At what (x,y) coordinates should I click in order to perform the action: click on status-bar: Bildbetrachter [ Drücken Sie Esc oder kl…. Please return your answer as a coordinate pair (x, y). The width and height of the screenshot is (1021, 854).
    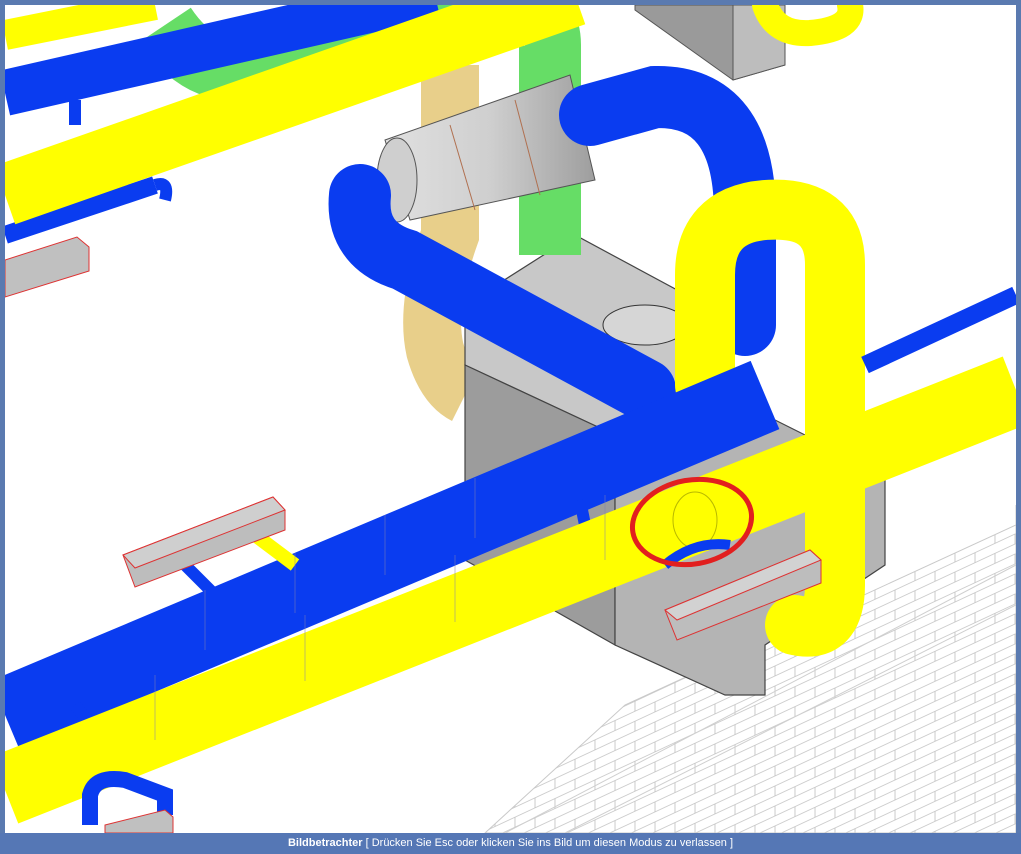
    Looking at the image, I should click on (510, 843).